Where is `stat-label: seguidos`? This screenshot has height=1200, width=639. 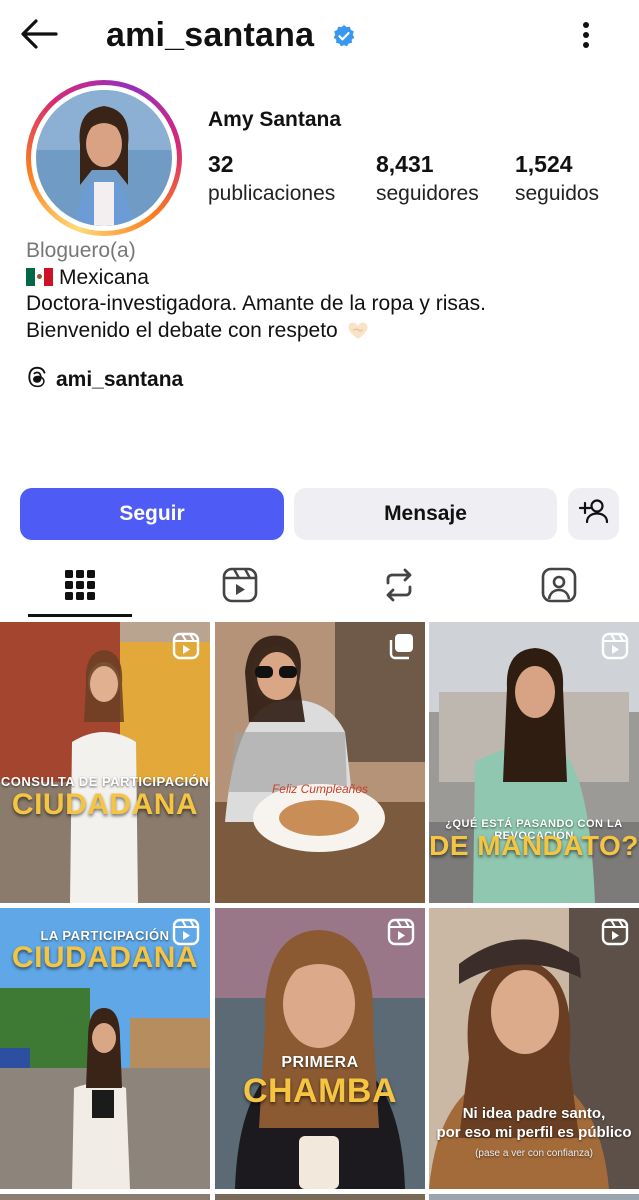
stat-label: seguidos is located at coordinates (557, 193).